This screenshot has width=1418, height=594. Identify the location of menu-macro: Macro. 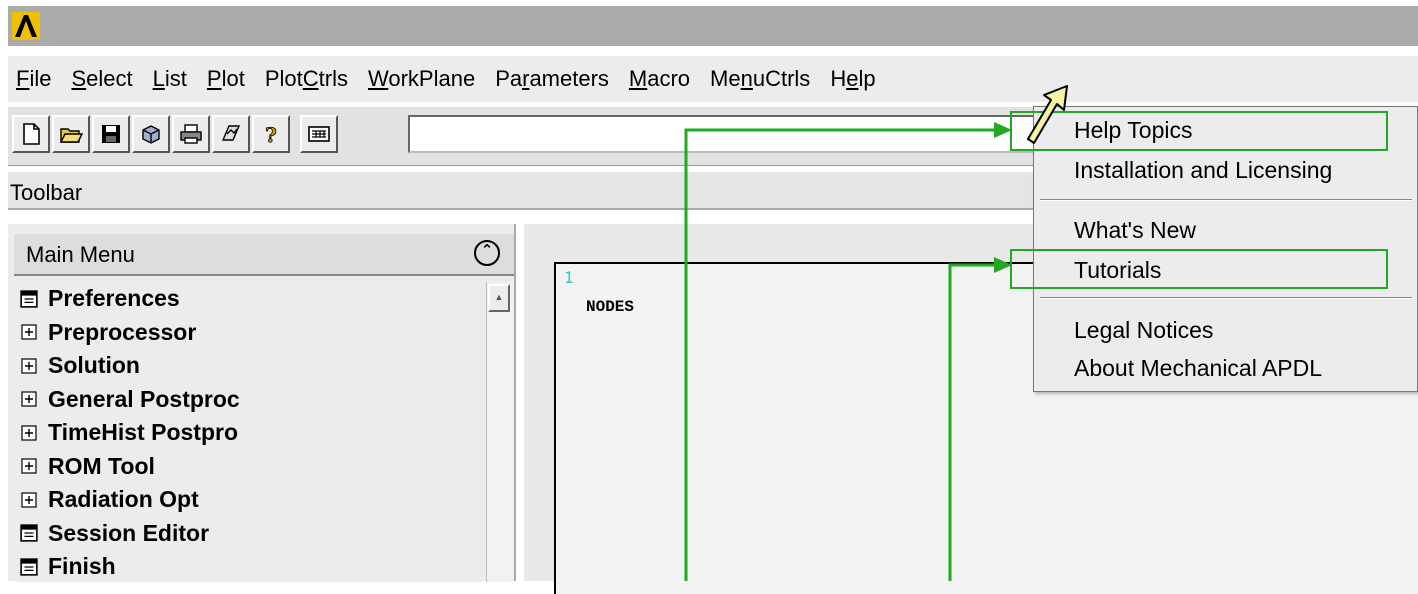
(659, 79).